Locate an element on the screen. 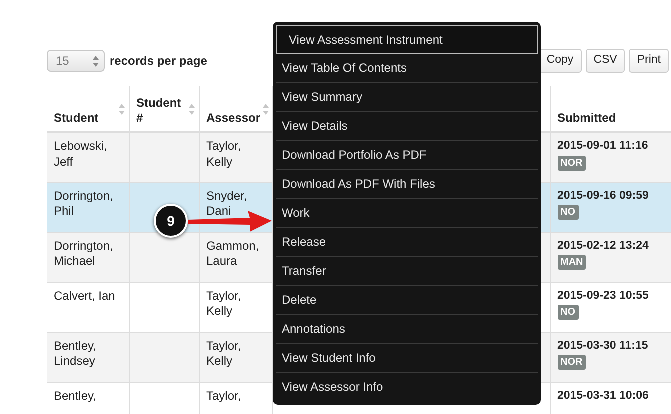  table-cell: 2015-03-30 11:15 is located at coordinates (603, 346).